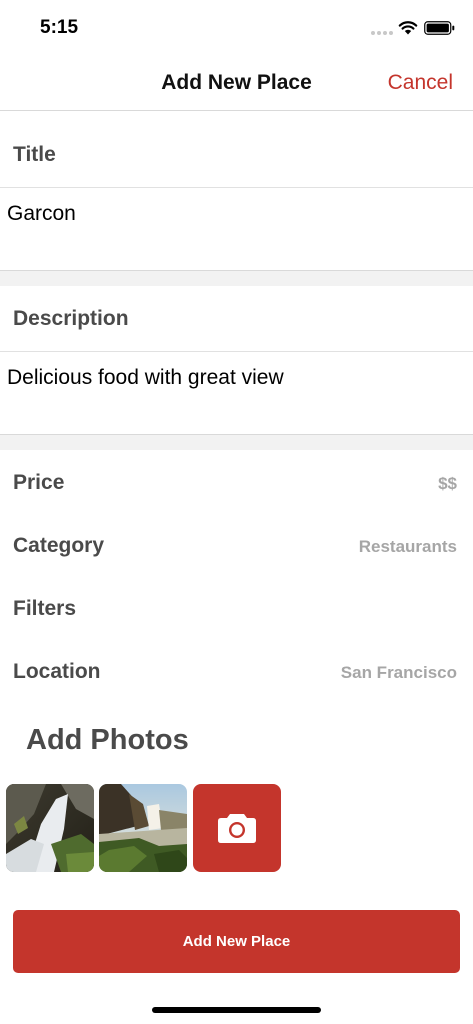 This screenshot has width=473, height=1024. What do you see at coordinates (236, 484) in the screenshot?
I see `price-row: Price $$` at bounding box center [236, 484].